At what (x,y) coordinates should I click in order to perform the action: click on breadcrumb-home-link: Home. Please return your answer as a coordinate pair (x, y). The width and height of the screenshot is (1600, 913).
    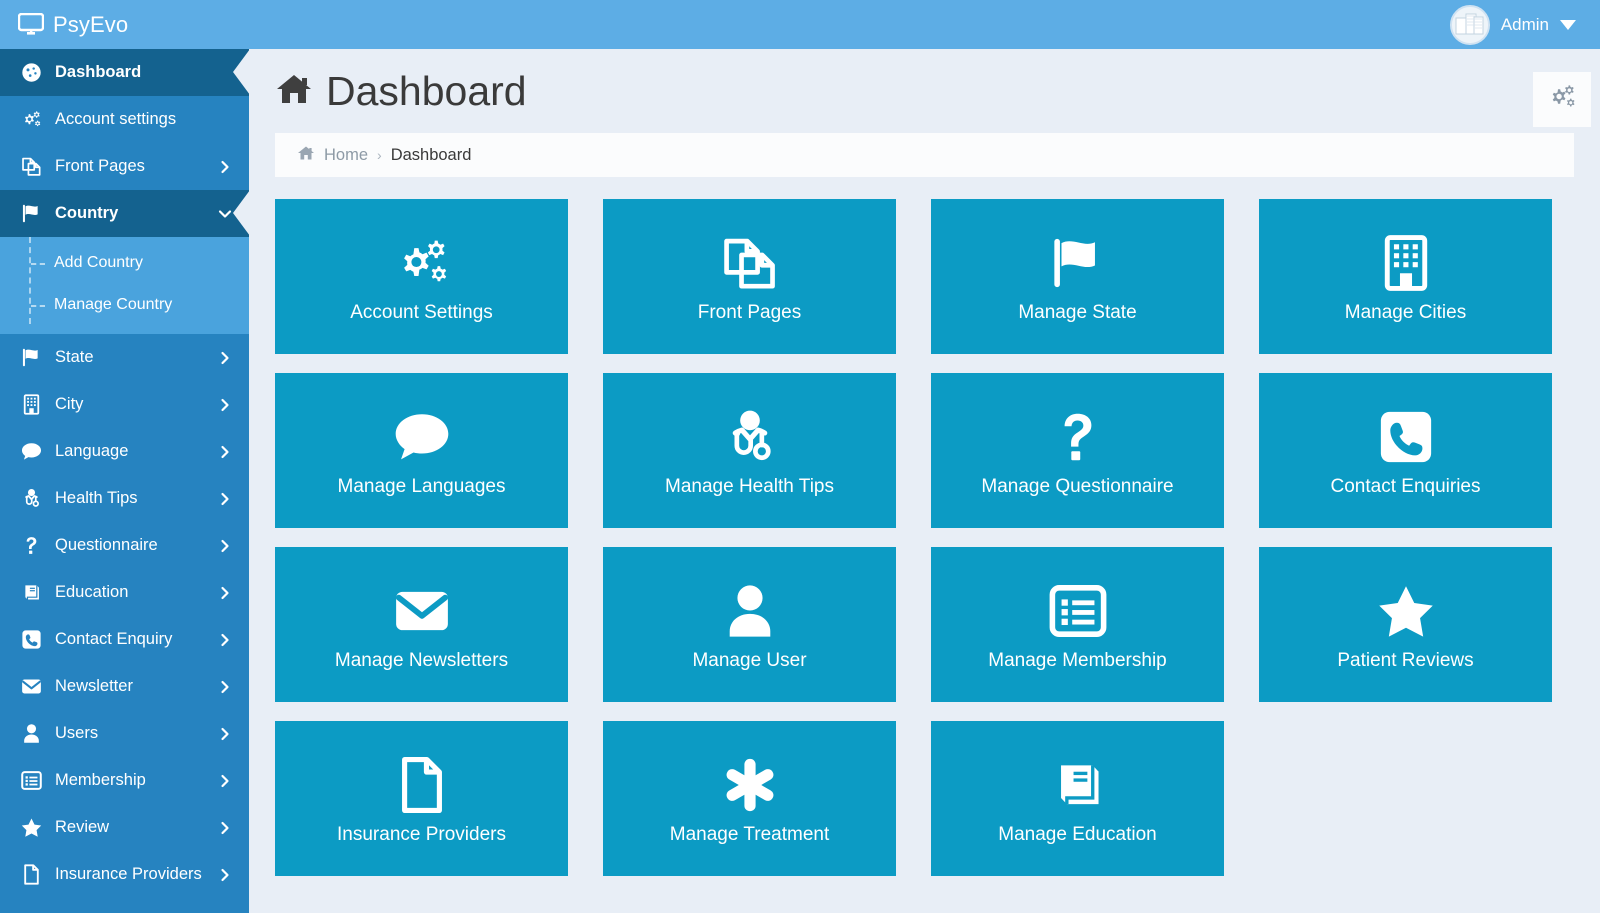
    Looking at the image, I should click on (346, 155).